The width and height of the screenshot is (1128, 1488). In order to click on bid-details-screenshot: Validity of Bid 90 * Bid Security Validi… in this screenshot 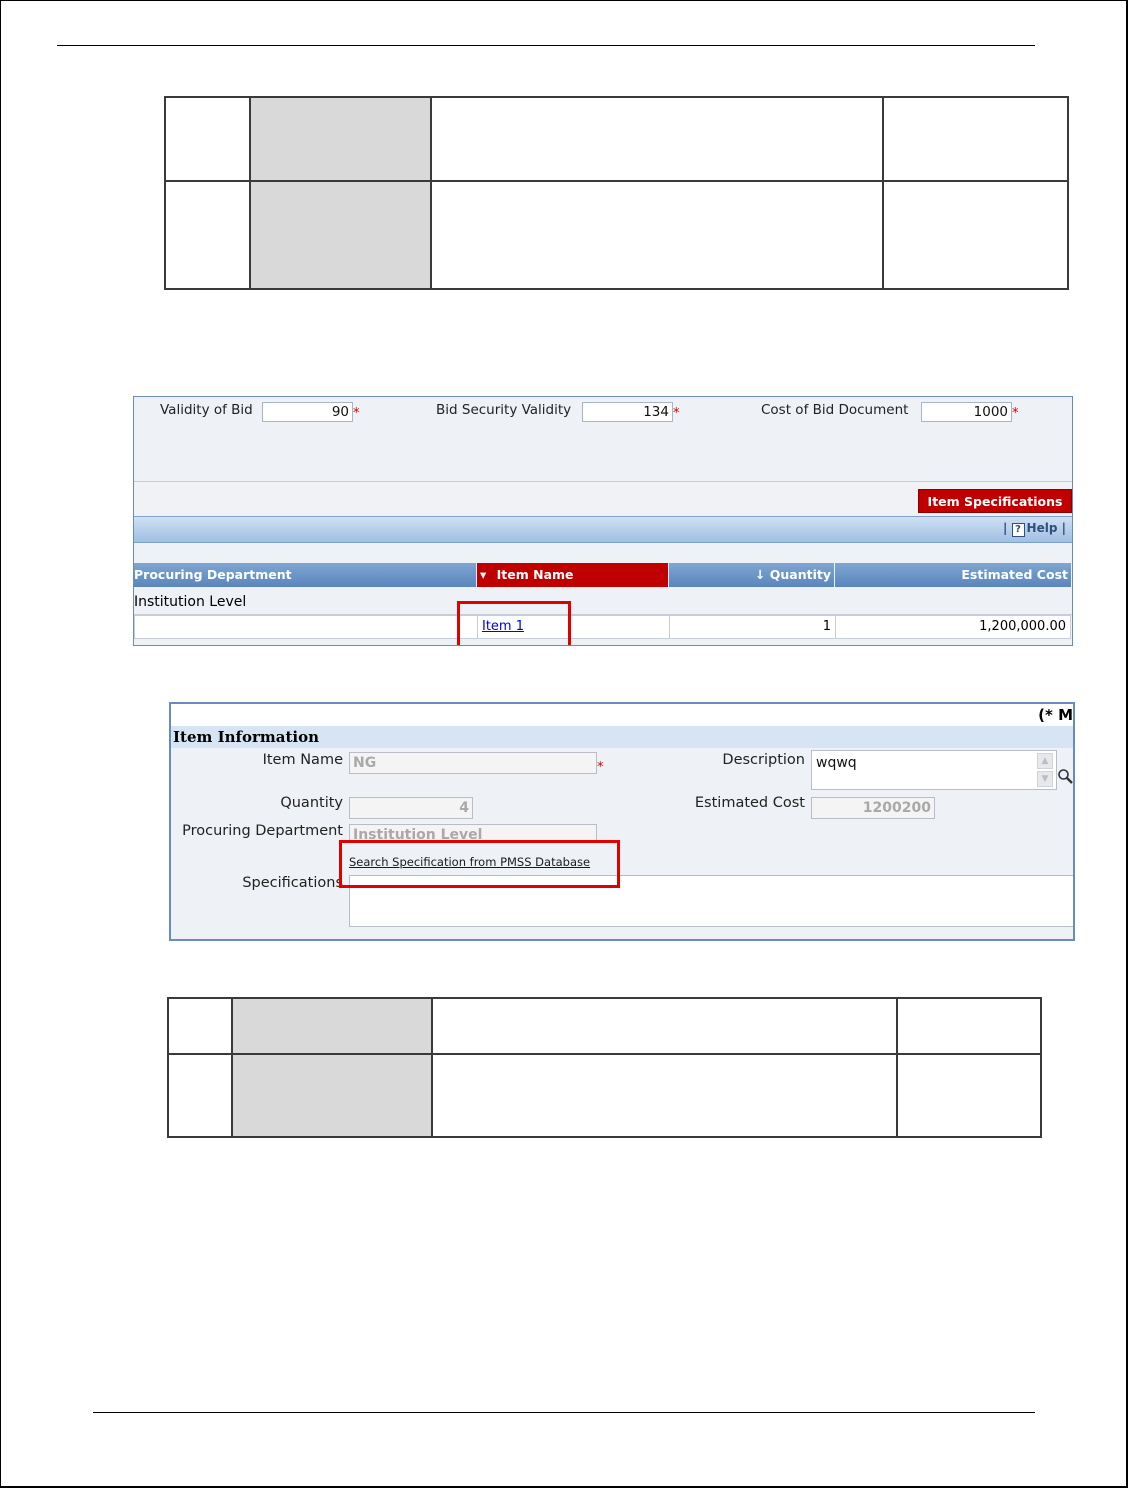, I will do `click(603, 521)`.